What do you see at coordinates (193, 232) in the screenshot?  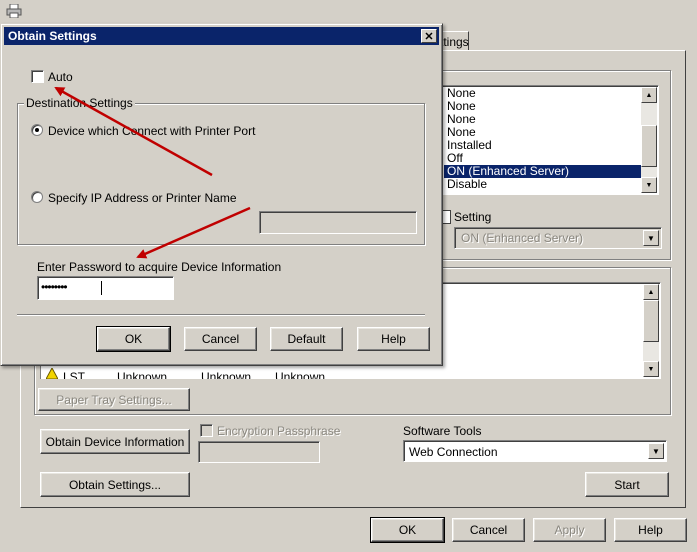 I see `annotation-arrow-password` at bounding box center [193, 232].